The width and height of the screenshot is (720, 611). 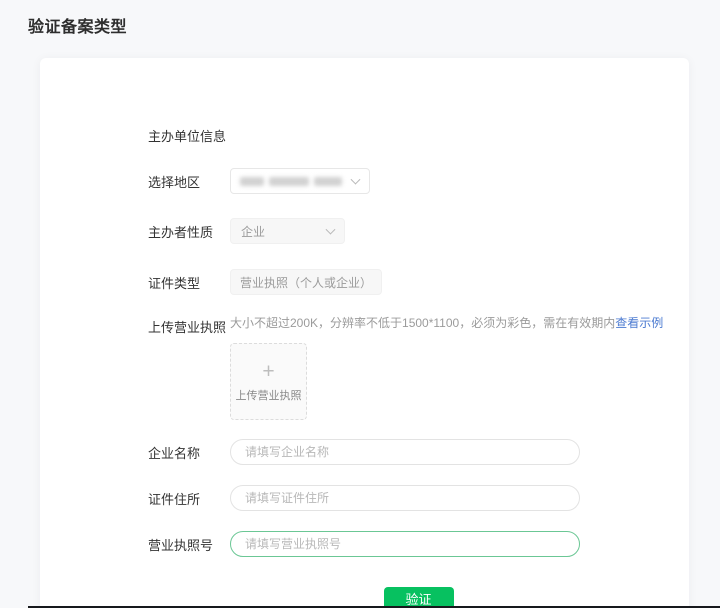 I want to click on region-redacted-value, so click(x=291, y=181).